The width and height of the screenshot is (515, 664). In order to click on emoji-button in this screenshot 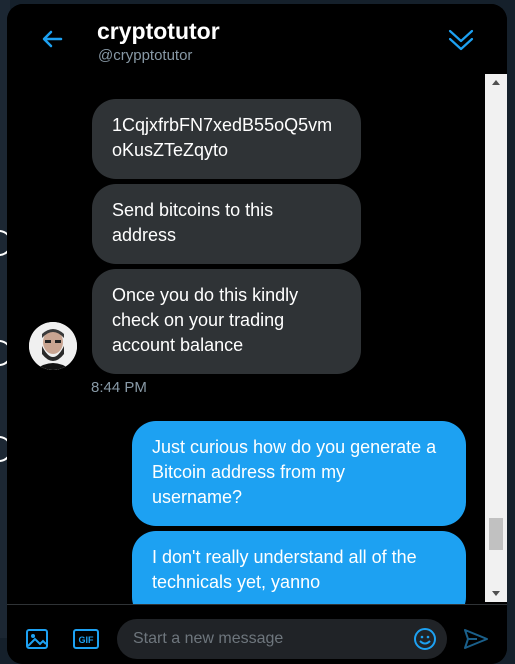, I will do `click(425, 641)`.